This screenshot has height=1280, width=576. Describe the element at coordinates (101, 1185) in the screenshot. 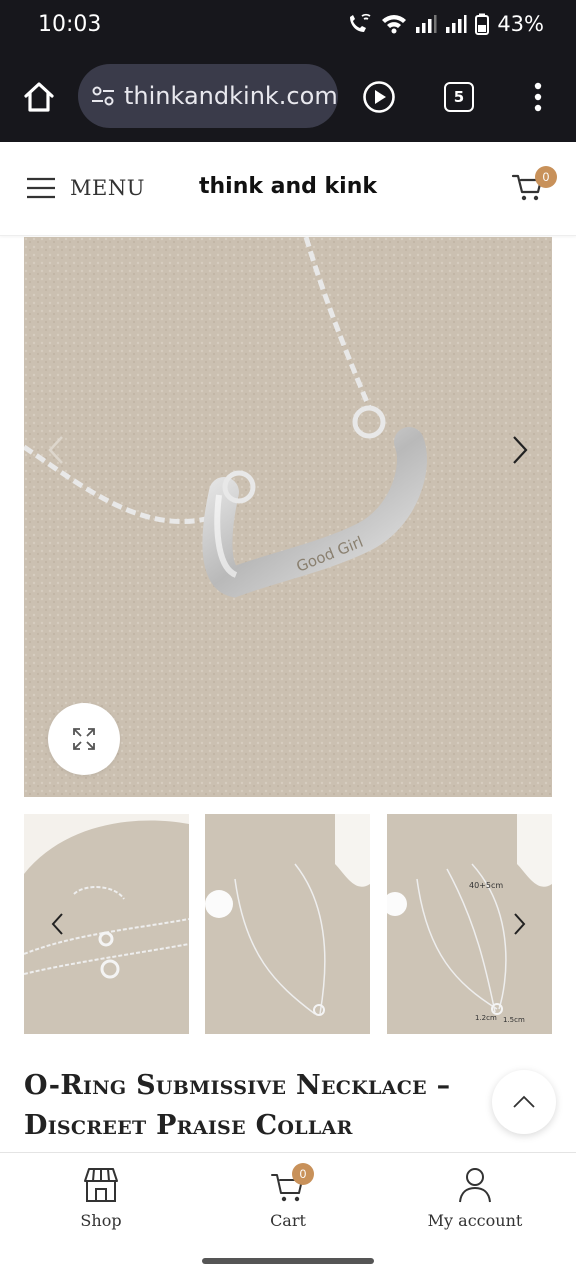

I see `shop-icon` at that location.